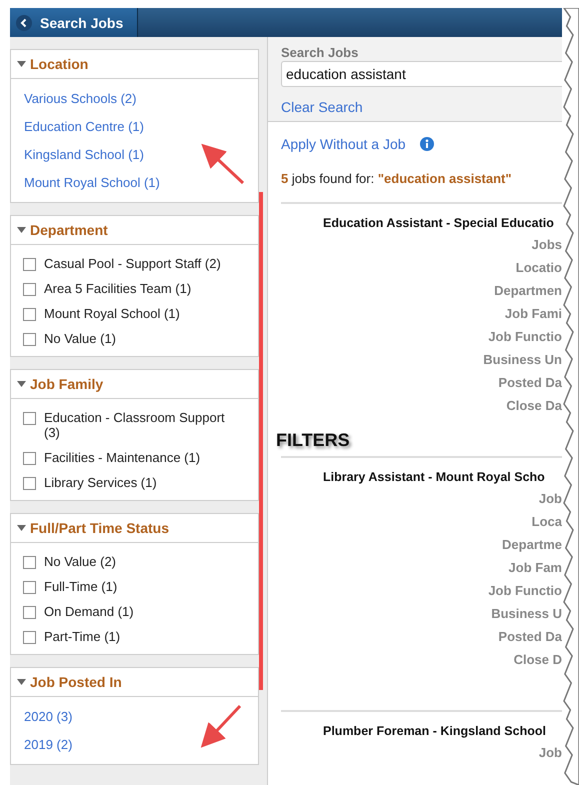 Image resolution: width=579 pixels, height=785 pixels. I want to click on checkbox-label: Facilities - Maintenance (1), so click(122, 457).